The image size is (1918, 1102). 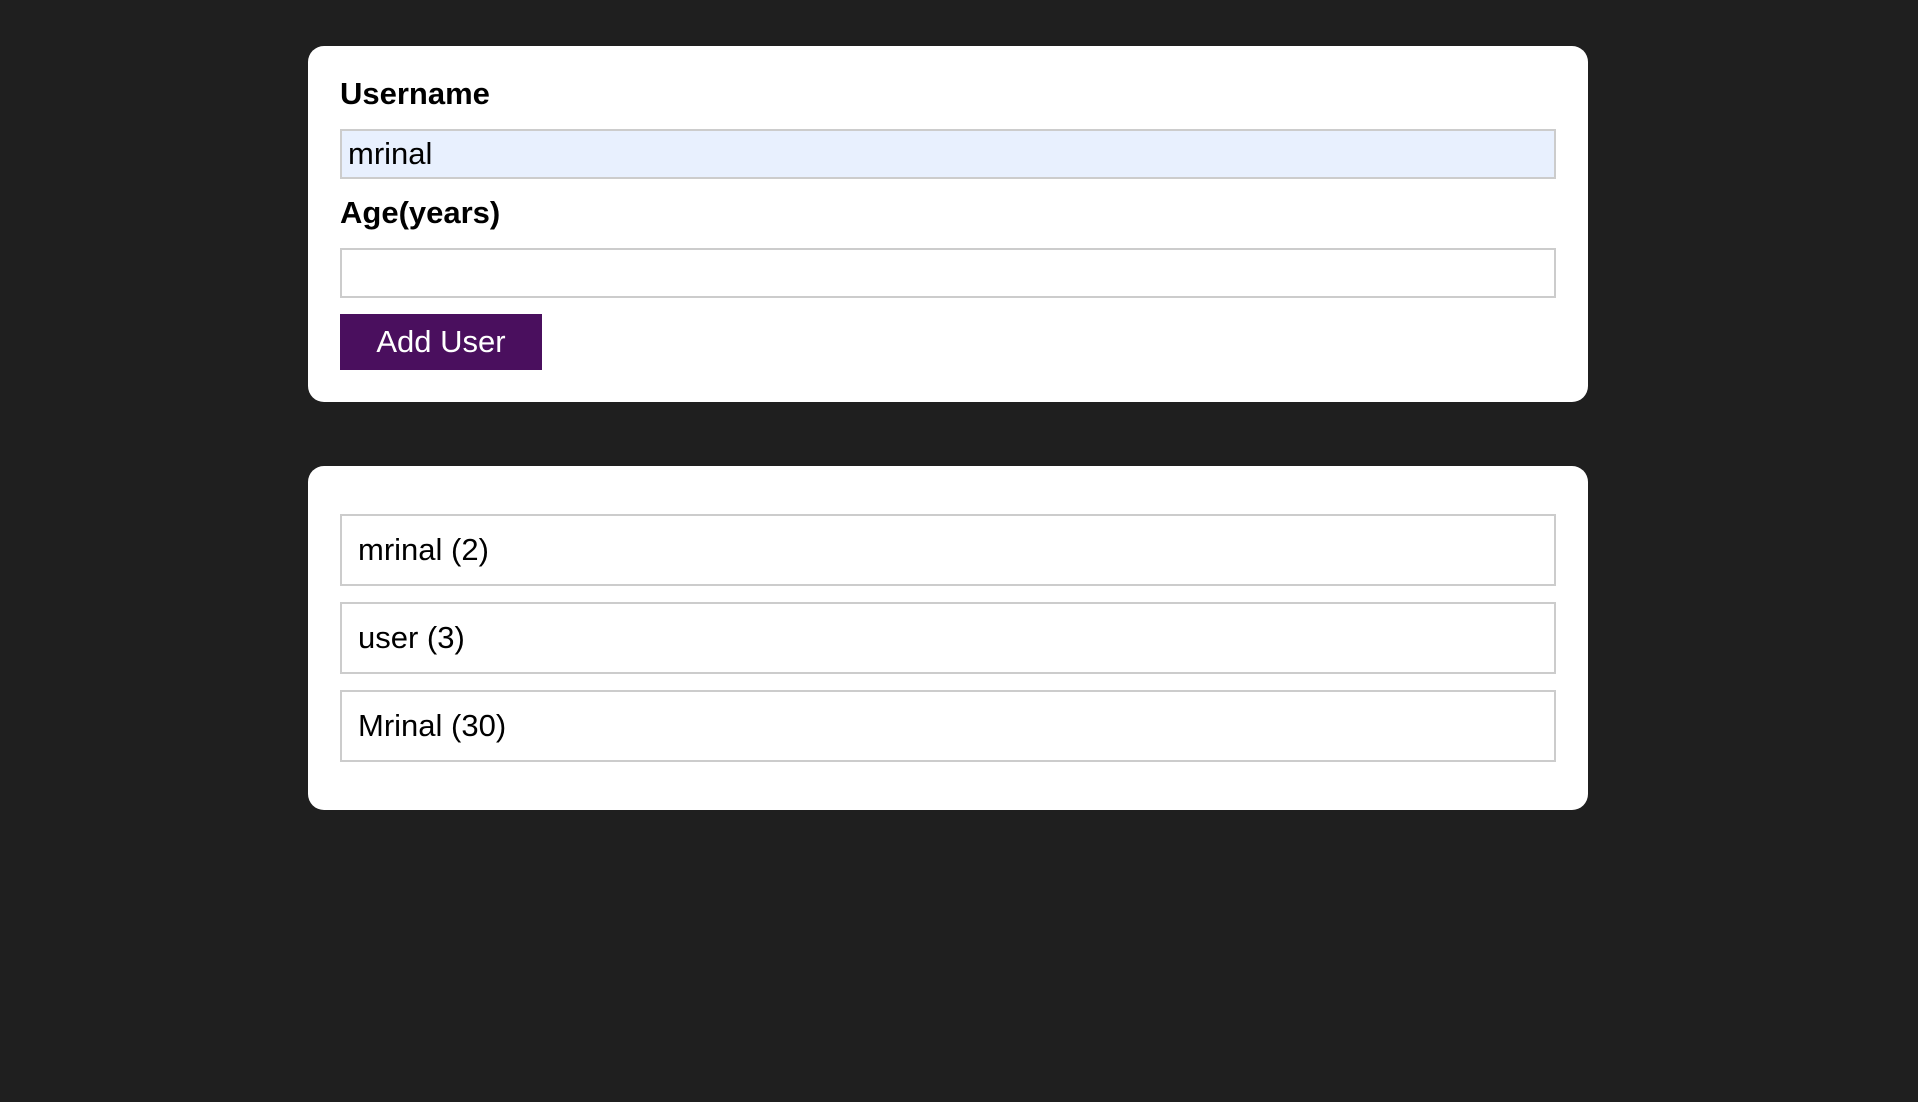 I want to click on username-label: Username, so click(x=415, y=93).